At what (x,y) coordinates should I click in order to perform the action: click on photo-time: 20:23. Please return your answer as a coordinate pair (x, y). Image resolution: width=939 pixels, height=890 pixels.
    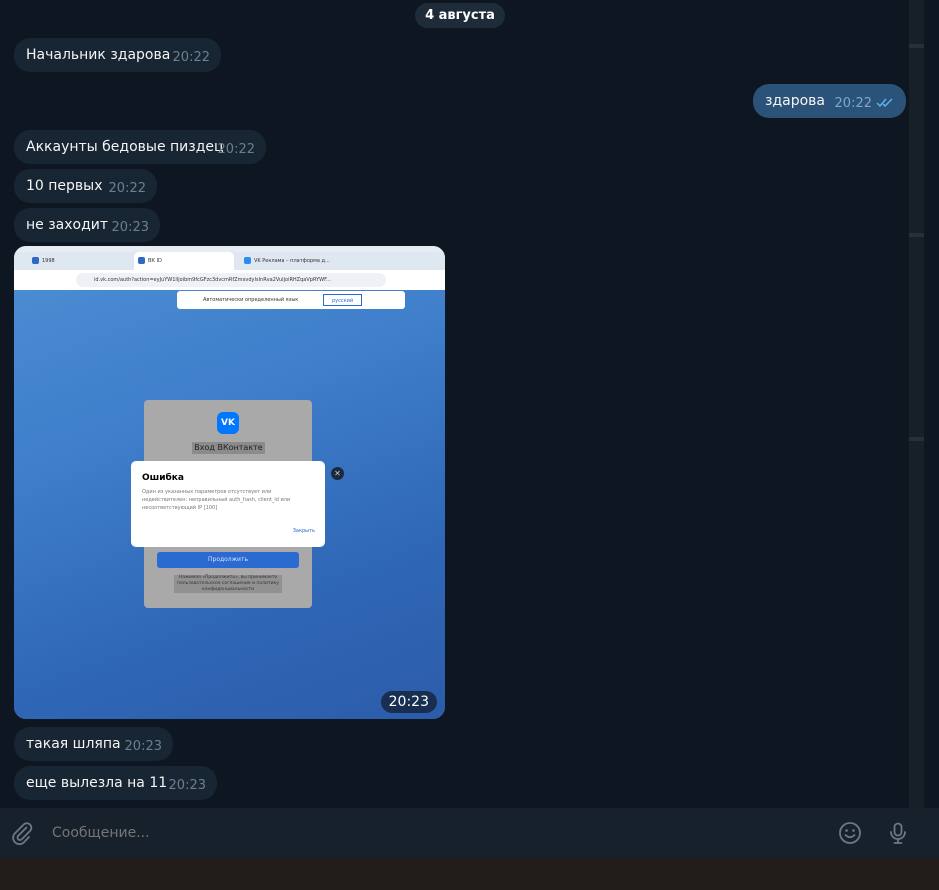
    Looking at the image, I should click on (408, 702).